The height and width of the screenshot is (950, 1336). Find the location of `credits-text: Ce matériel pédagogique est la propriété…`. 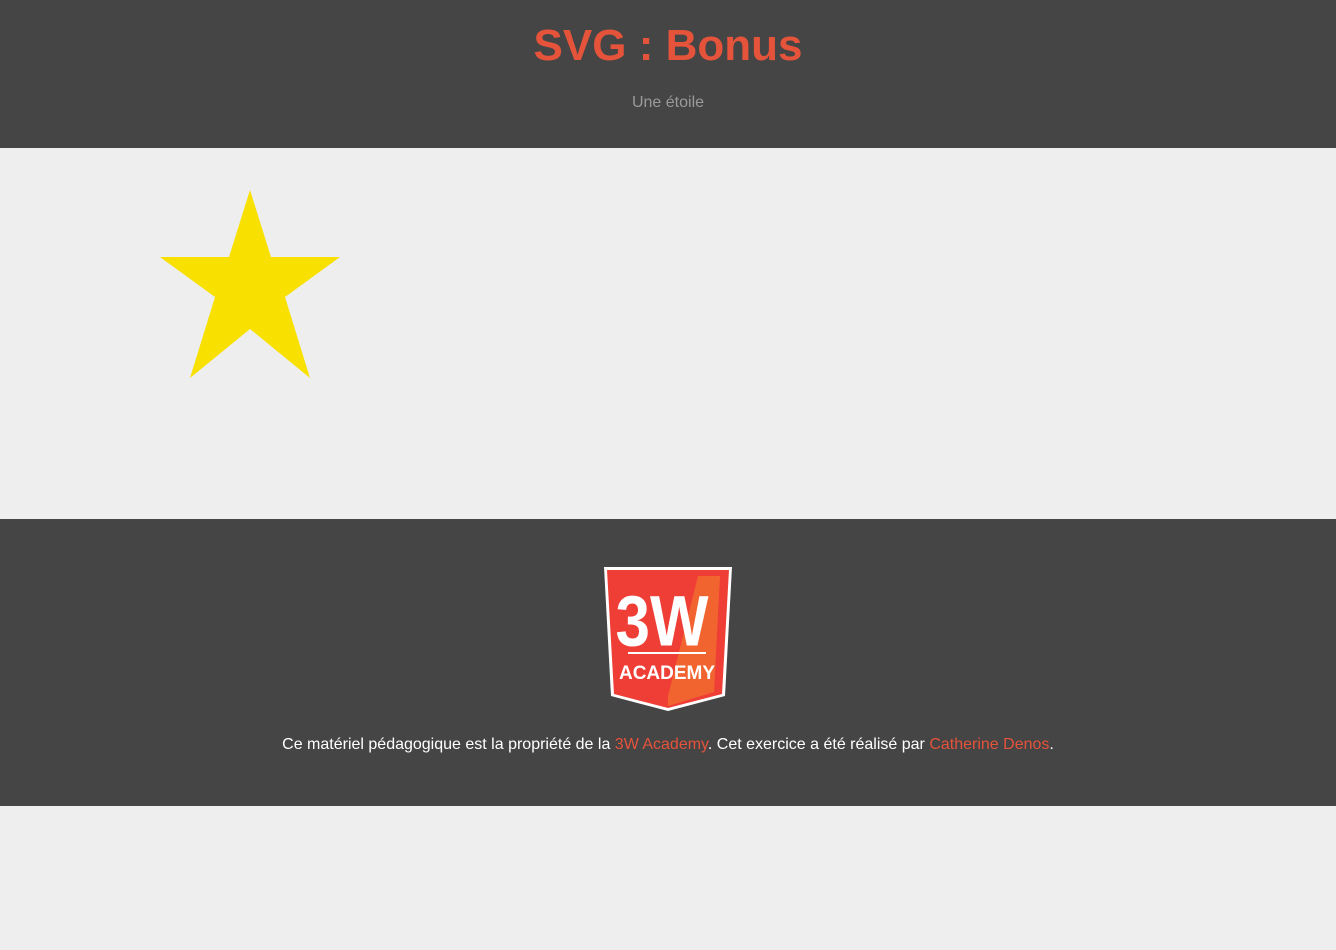

credits-text: Ce matériel pédagogique est la propriété… is located at coordinates (668, 745).